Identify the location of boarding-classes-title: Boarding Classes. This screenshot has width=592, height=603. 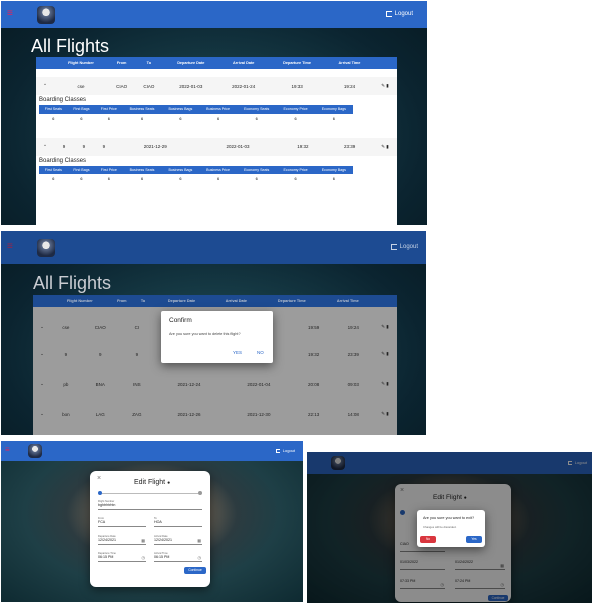
(63, 100).